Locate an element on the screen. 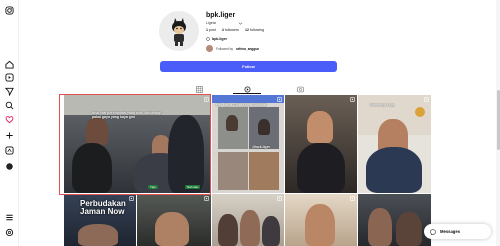  threads-link-icon is located at coordinates (208, 39).